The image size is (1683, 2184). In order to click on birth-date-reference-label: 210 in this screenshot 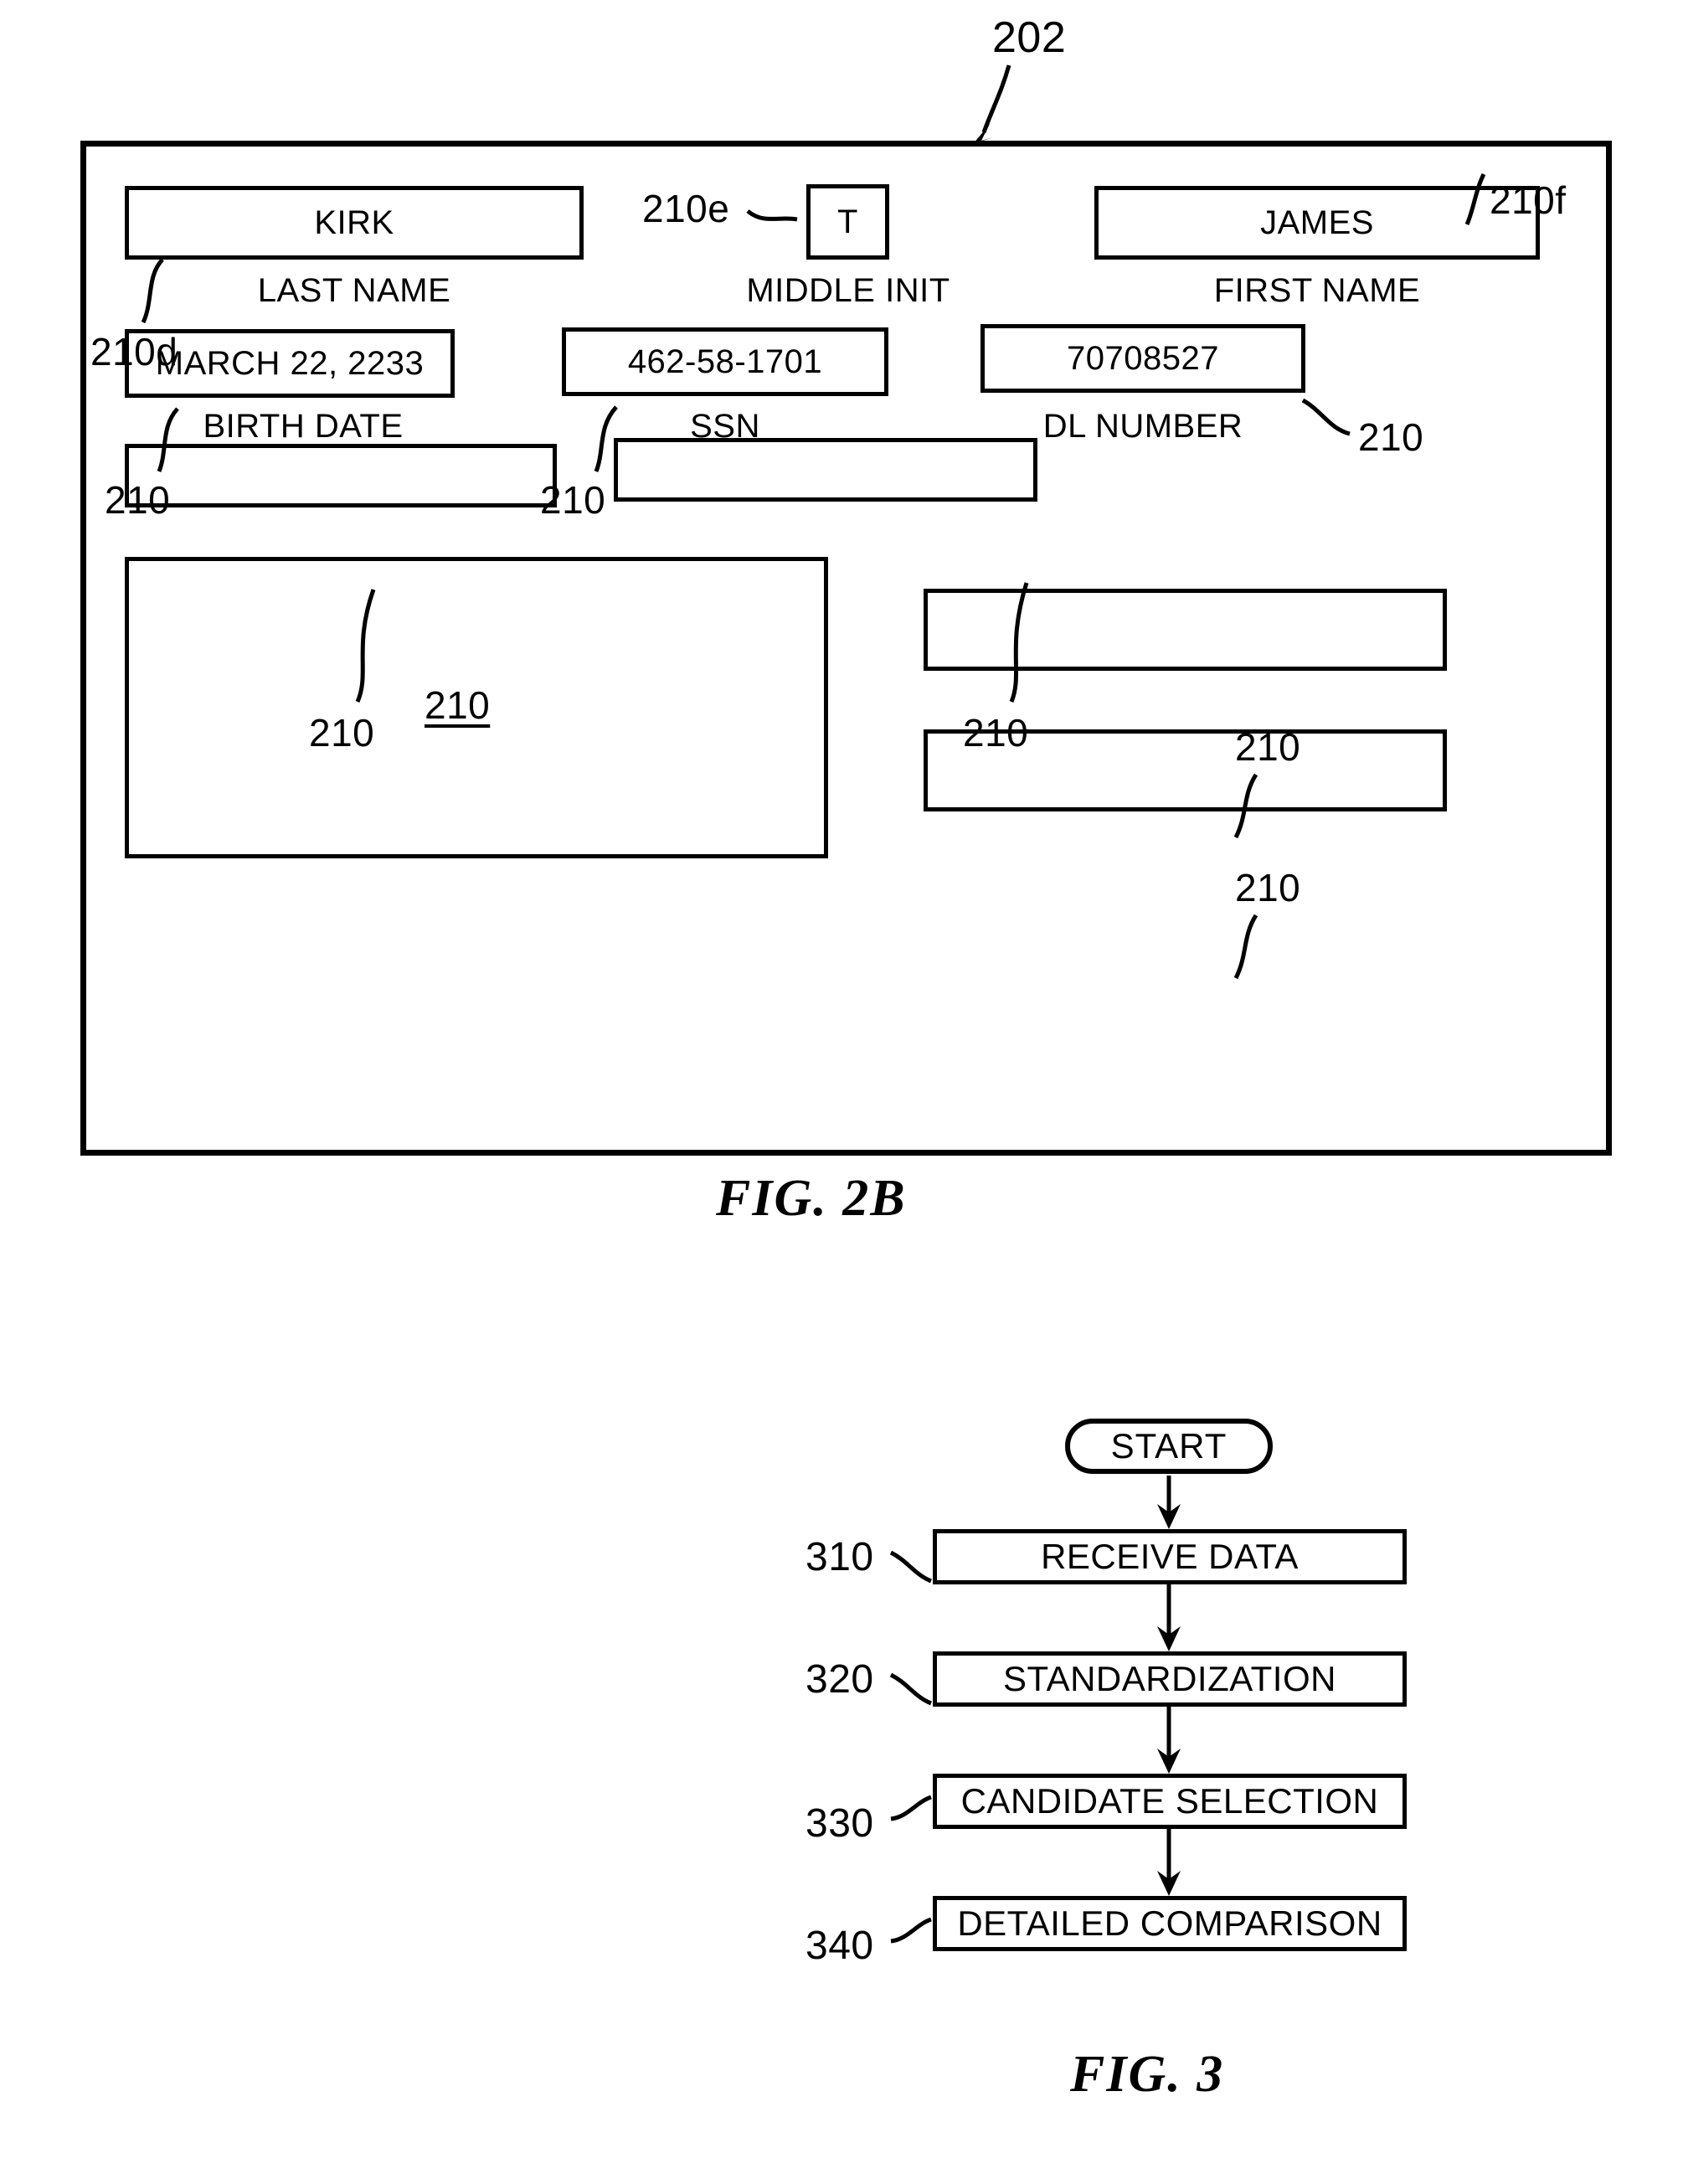, I will do `click(138, 500)`.